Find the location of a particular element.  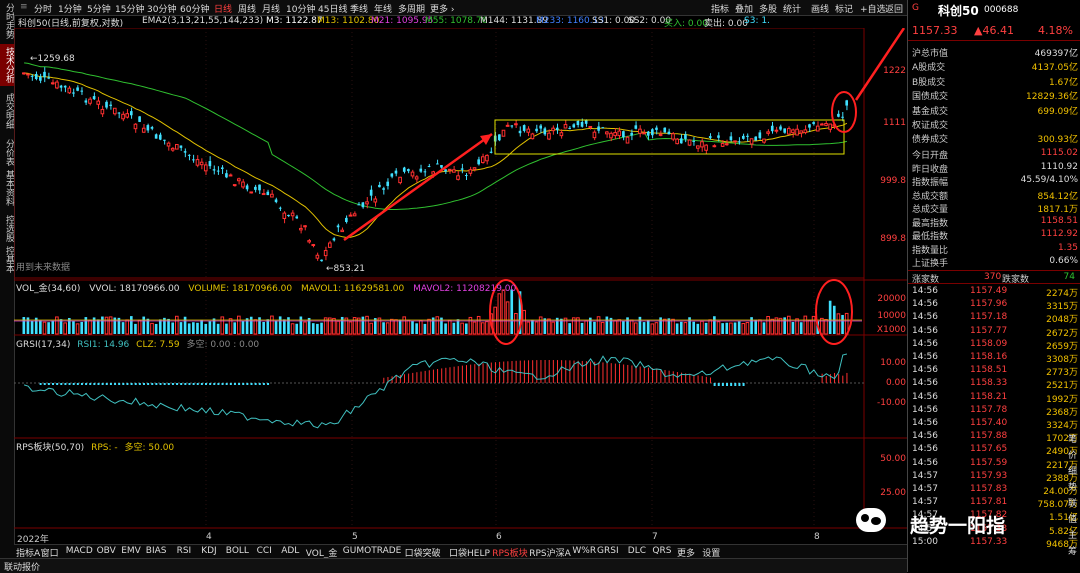

indicator-tab: BOLL is located at coordinates (237, 551).